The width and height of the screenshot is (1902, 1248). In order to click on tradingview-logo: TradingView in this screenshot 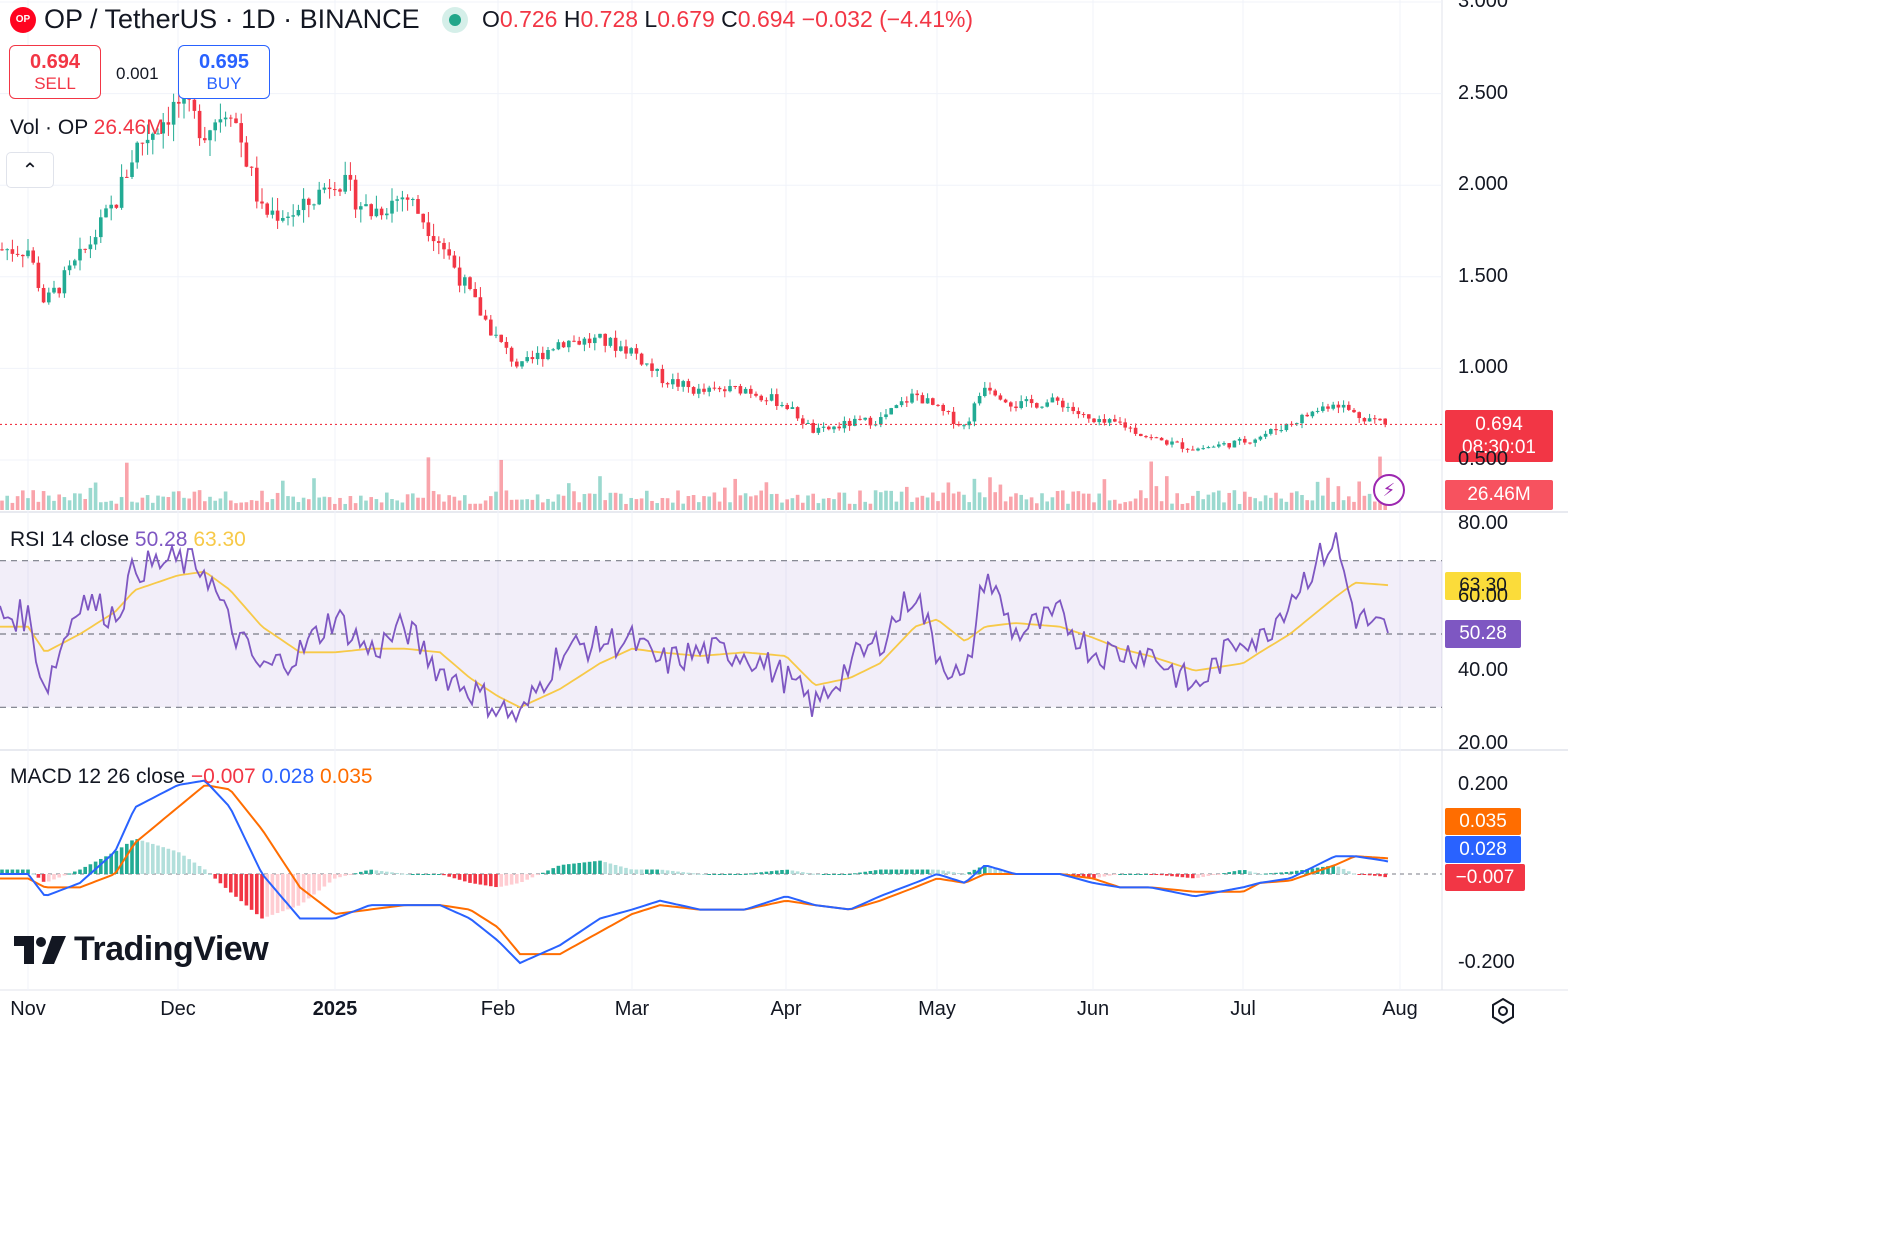, I will do `click(141, 949)`.